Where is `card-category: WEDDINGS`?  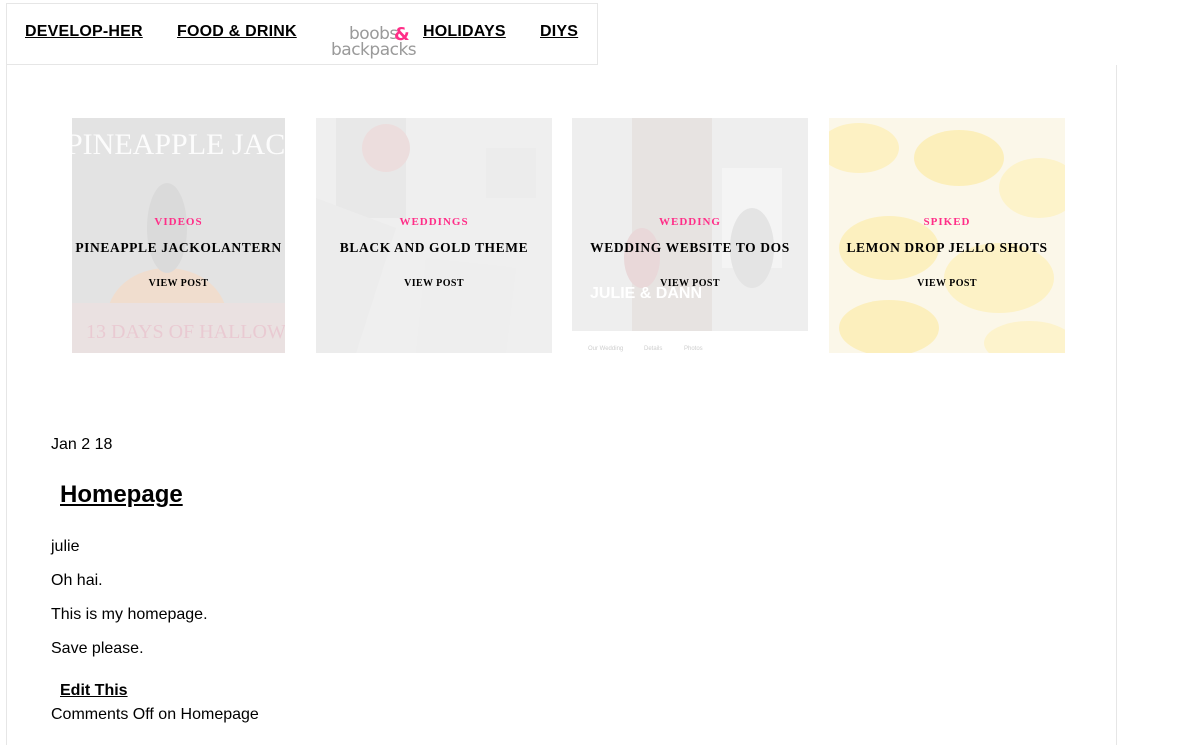 card-category: WEDDINGS is located at coordinates (434, 222).